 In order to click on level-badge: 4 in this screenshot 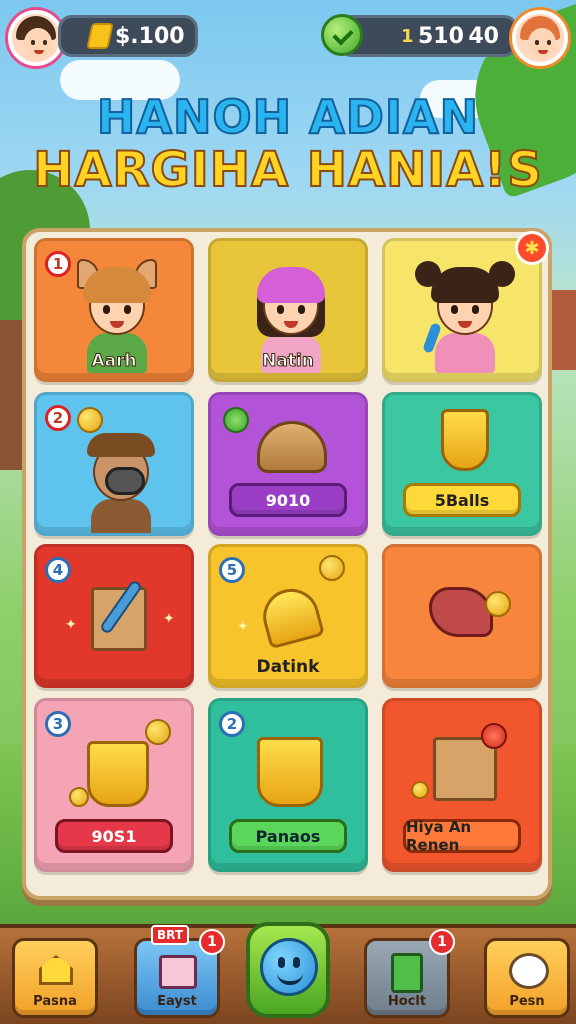, I will do `click(58, 570)`.